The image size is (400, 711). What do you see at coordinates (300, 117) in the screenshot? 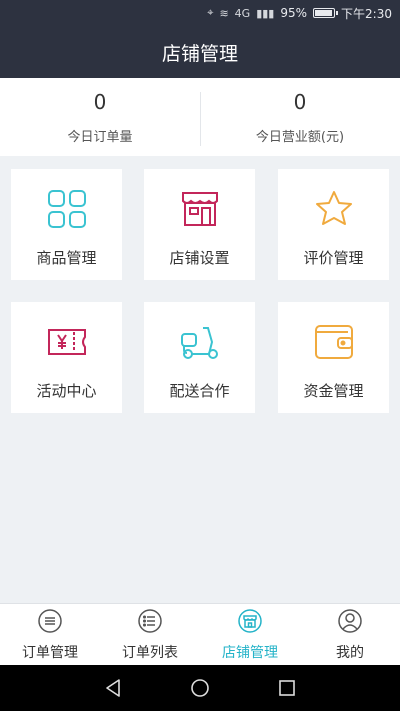
I see `stat-revenue: 0 今日营业额(元)` at bounding box center [300, 117].